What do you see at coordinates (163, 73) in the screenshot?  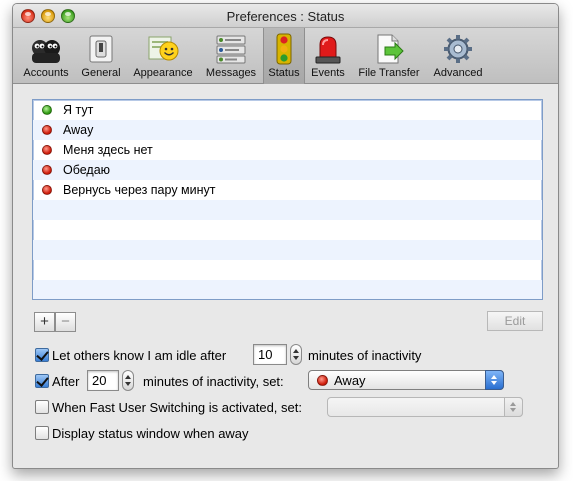 I see `tab-appearance-label: Appearance` at bounding box center [163, 73].